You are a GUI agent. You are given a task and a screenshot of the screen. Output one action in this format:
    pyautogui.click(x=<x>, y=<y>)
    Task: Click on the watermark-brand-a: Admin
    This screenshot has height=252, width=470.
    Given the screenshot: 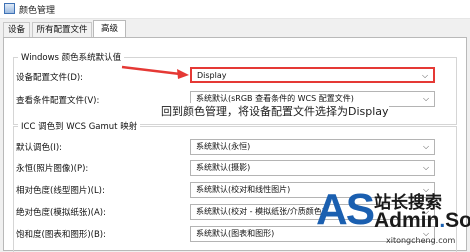 What is the action you would take?
    pyautogui.click(x=407, y=220)
    